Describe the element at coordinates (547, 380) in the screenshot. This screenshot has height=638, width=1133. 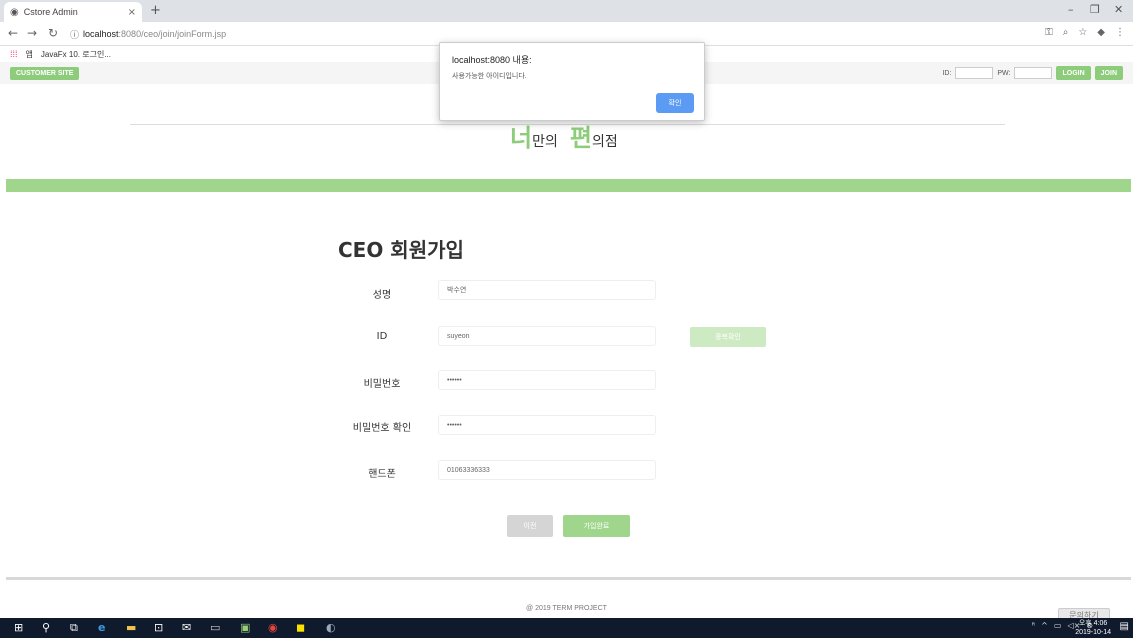
I see `password-input` at that location.